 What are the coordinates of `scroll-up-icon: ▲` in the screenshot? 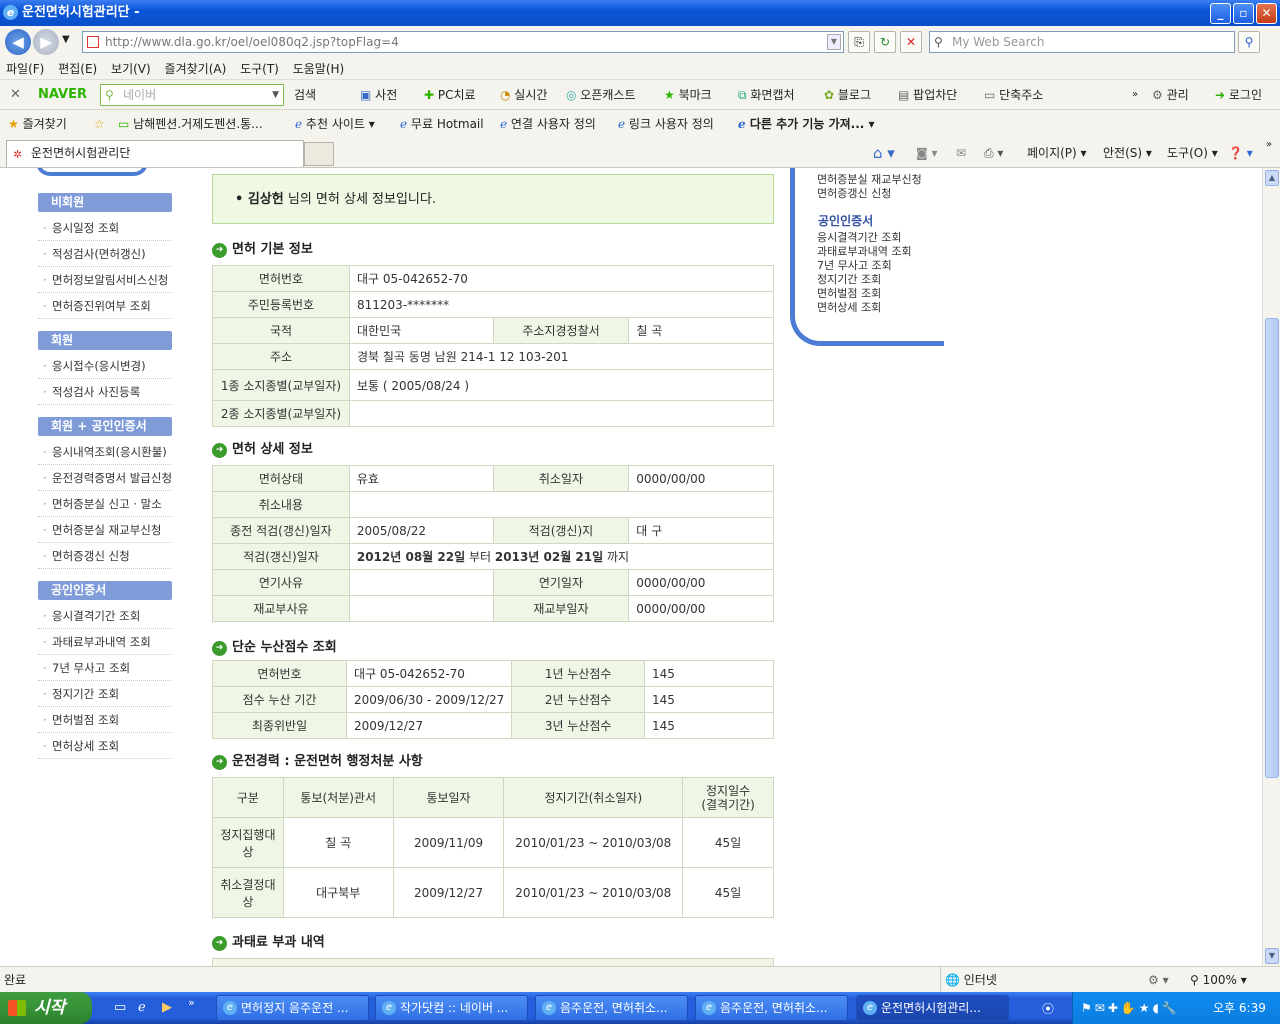 It's located at (1272, 178).